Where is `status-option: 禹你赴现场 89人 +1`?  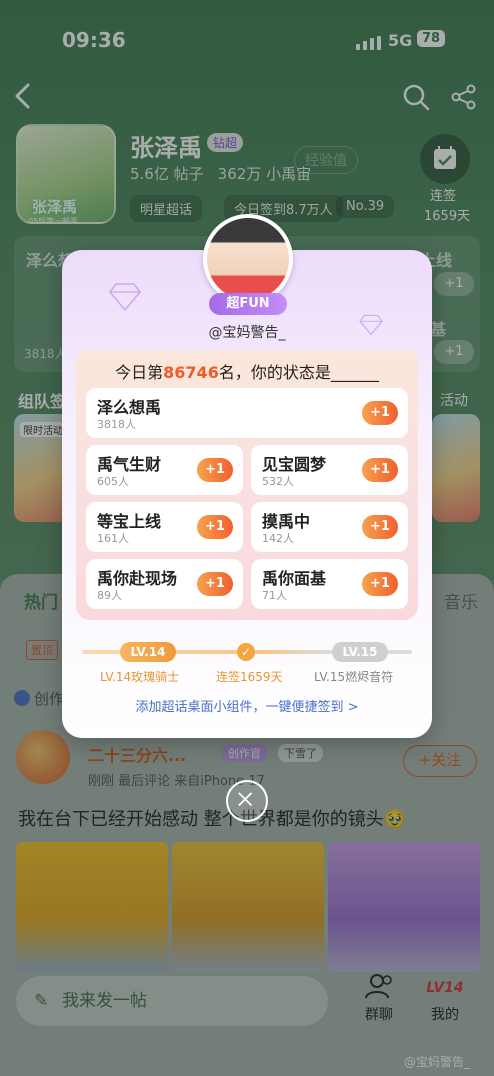 status-option: 禹你赴现场 89人 +1 is located at coordinates (164, 584).